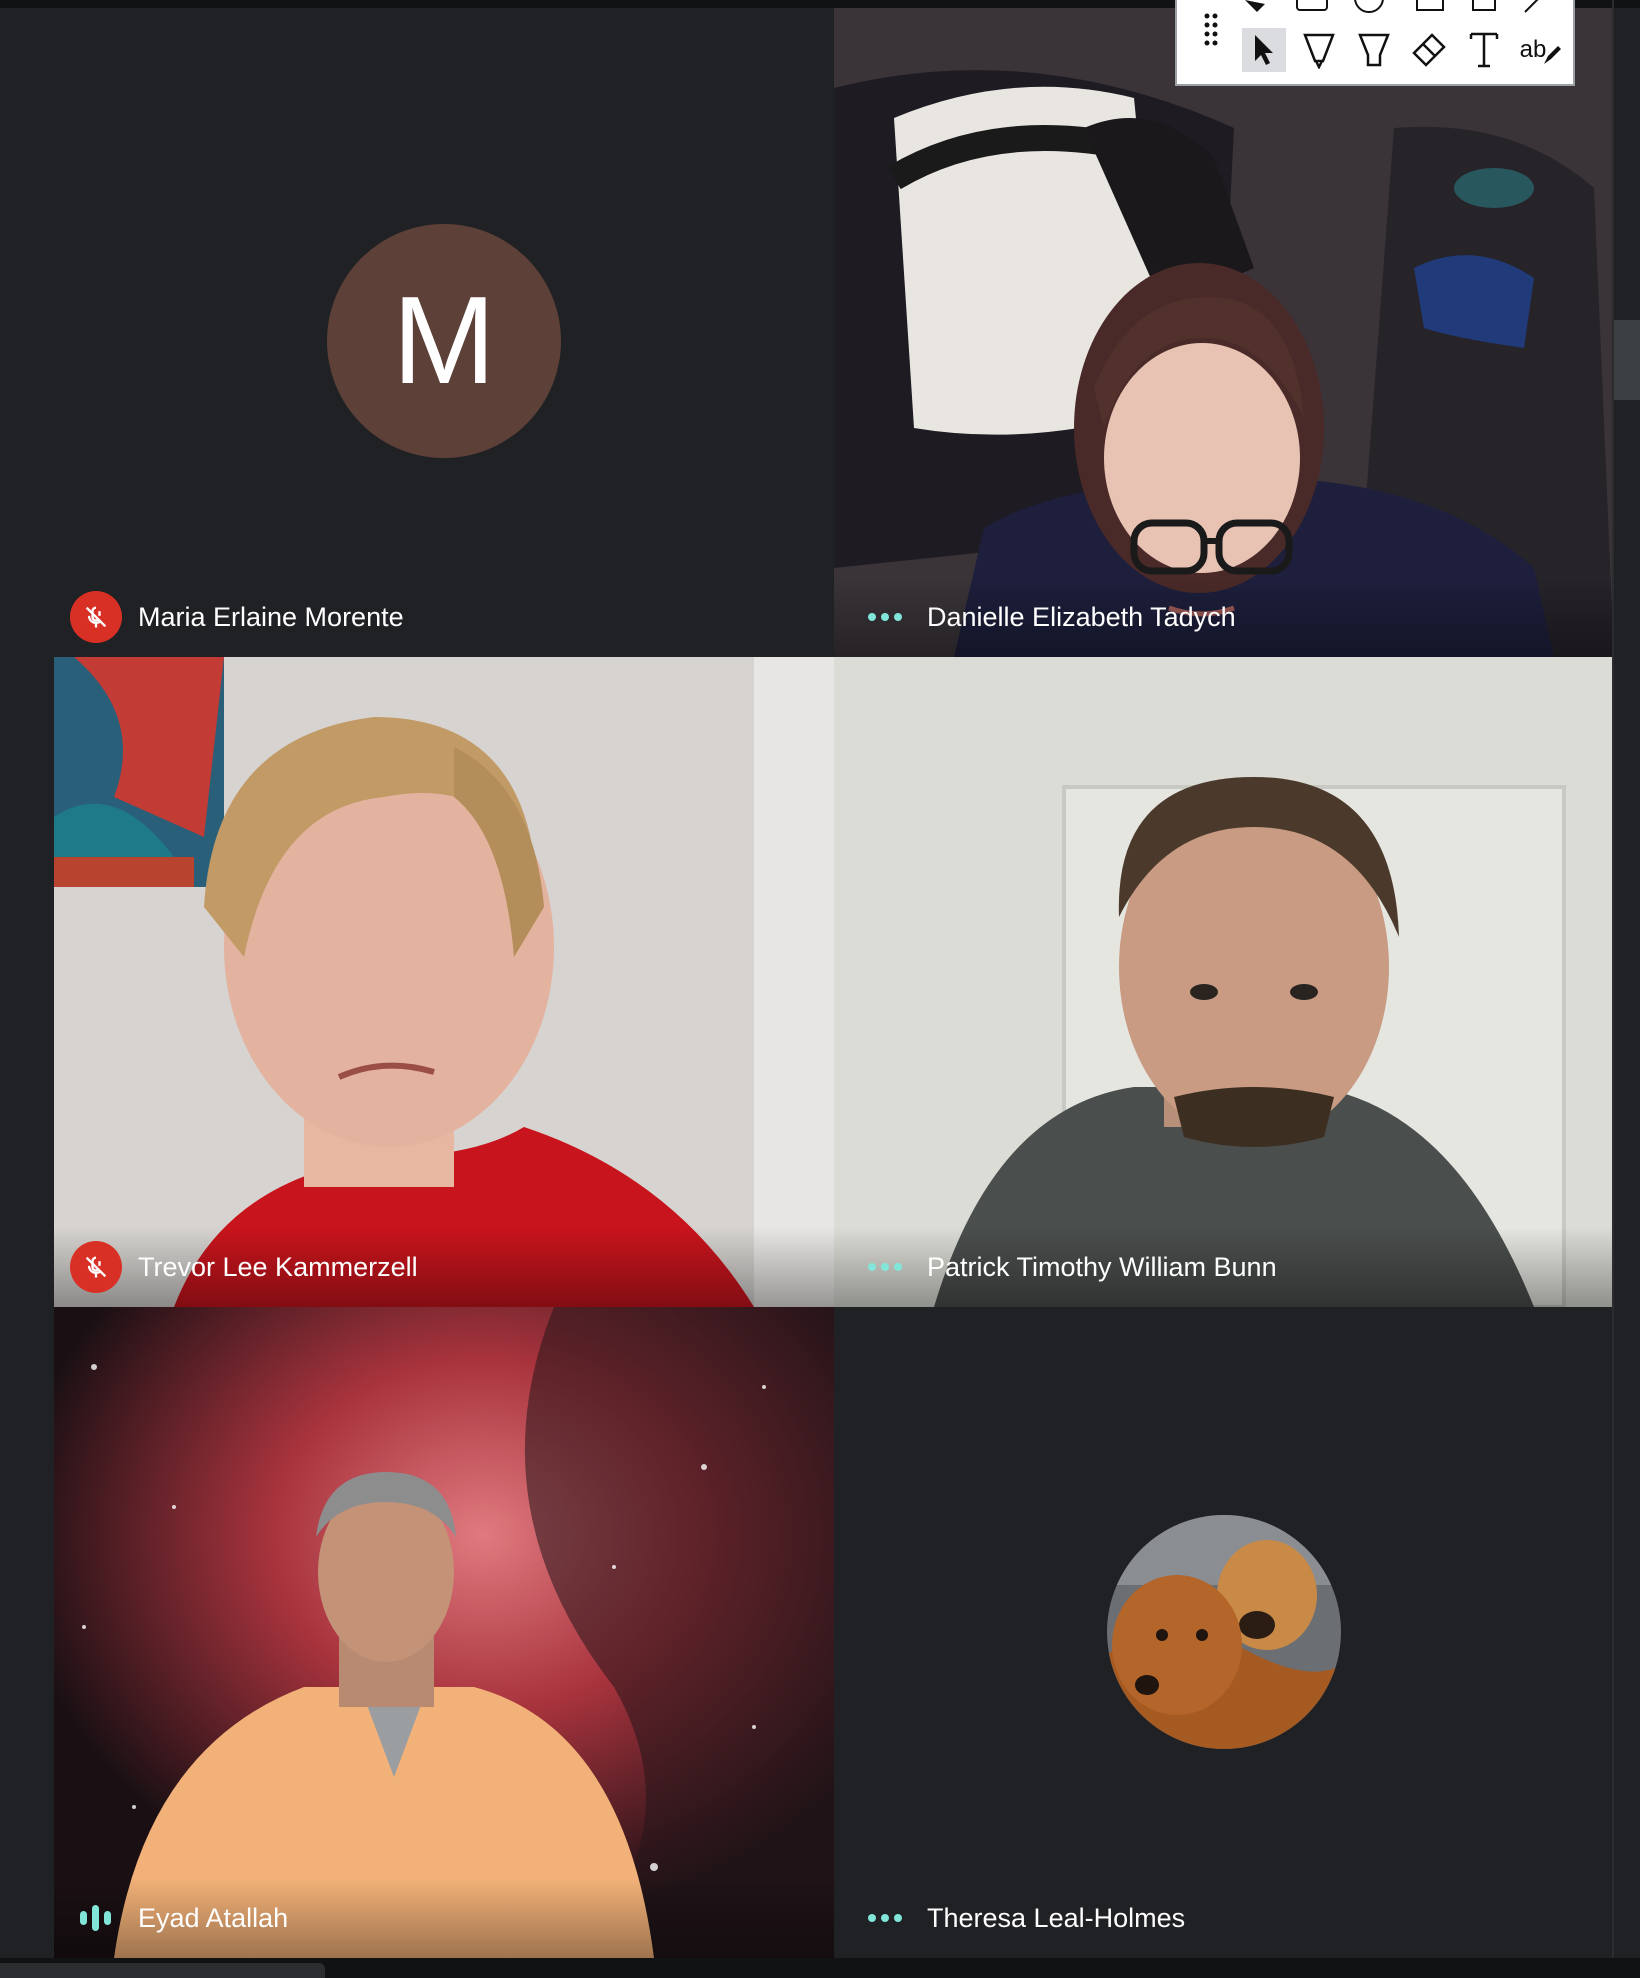 This screenshot has width=1640, height=1978. I want to click on speaking-indicator-icon, so click(96, 1918).